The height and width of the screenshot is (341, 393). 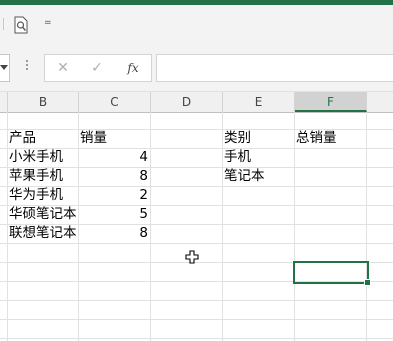 What do you see at coordinates (113, 233) in the screenshot?
I see `cell-C6: 8` at bounding box center [113, 233].